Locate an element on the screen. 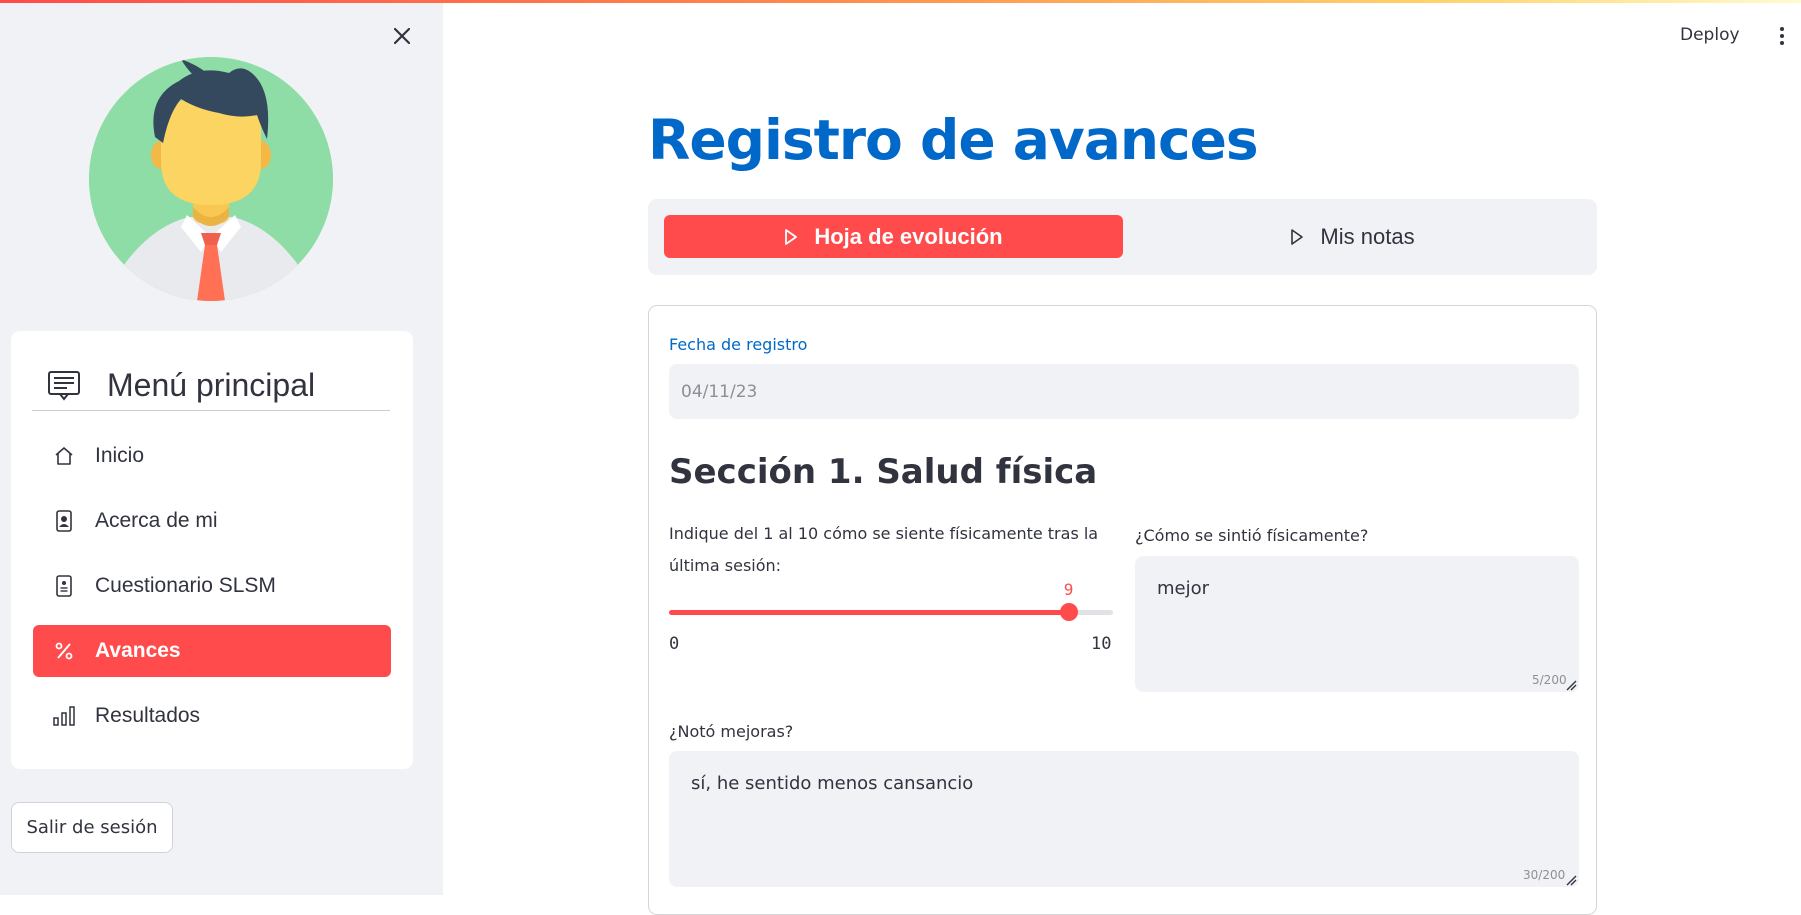 This screenshot has width=1801, height=915. slider-max-label: 10 is located at coordinates (1101, 644).